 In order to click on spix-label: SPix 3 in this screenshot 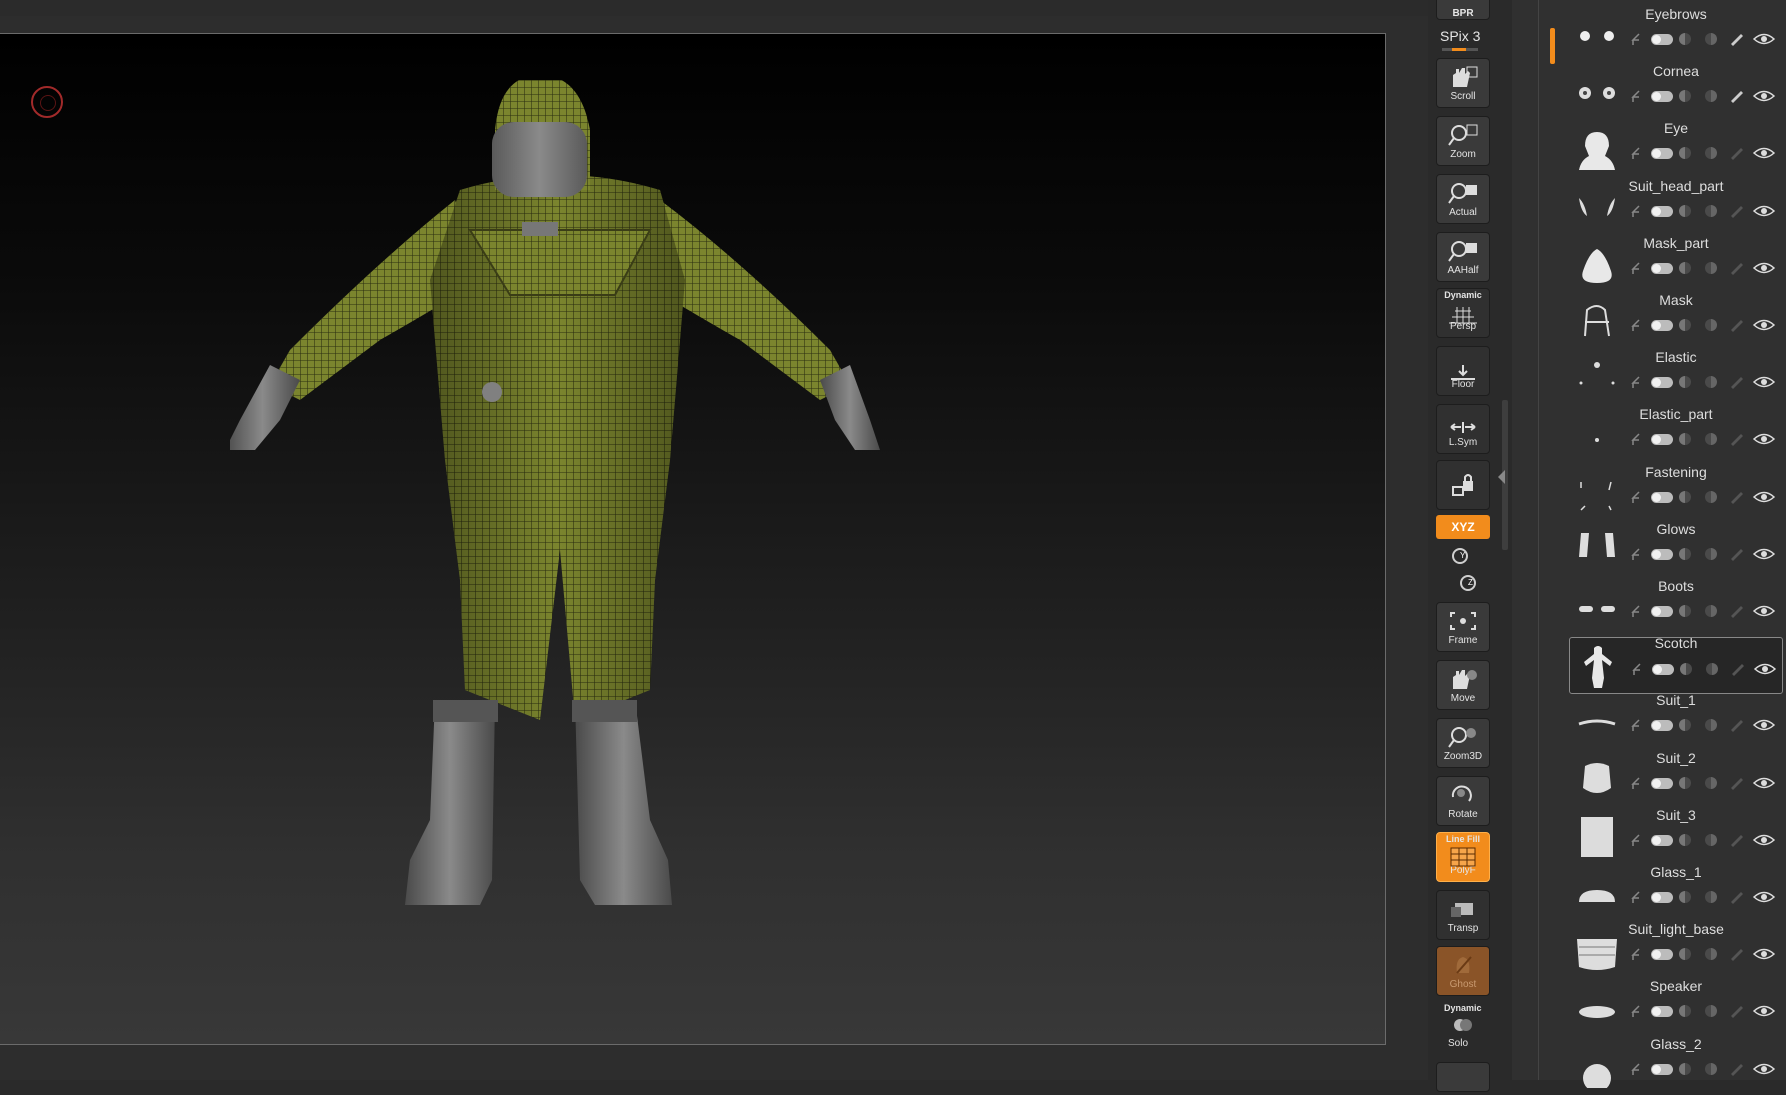, I will do `click(1460, 36)`.